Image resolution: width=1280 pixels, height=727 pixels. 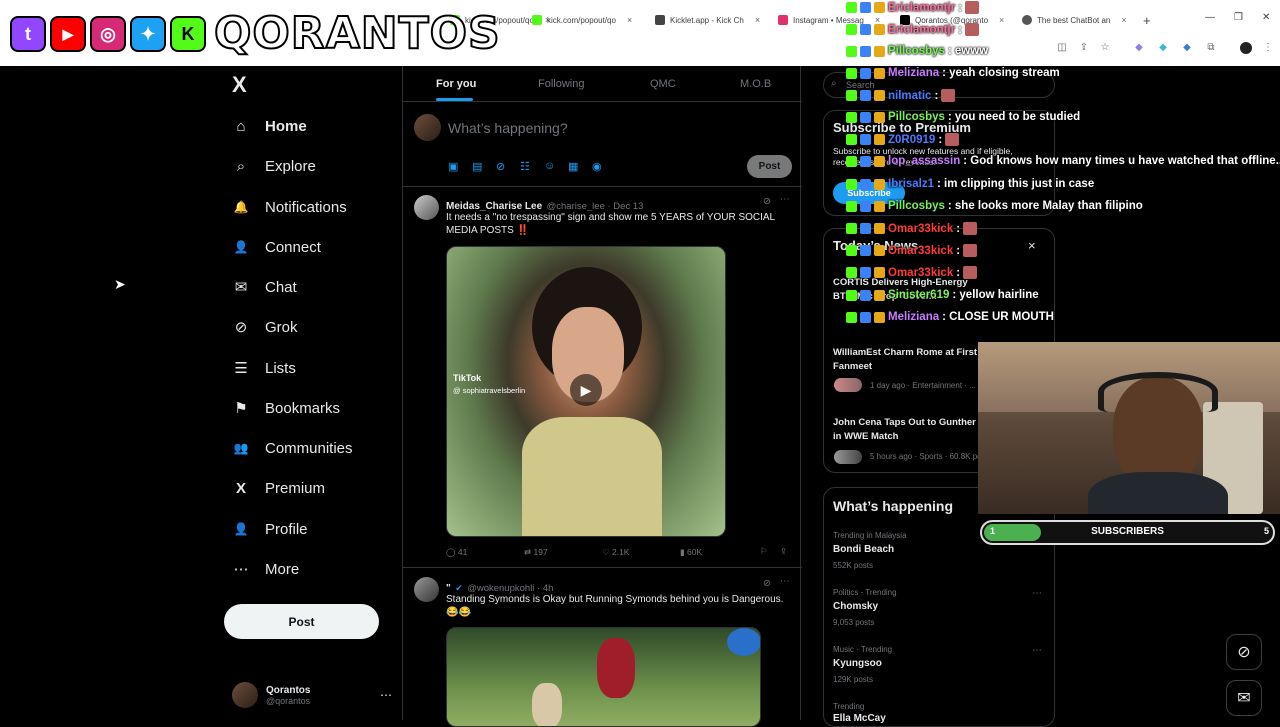 What do you see at coordinates (278, 488) in the screenshot?
I see `nav-item-premium: X Premium` at bounding box center [278, 488].